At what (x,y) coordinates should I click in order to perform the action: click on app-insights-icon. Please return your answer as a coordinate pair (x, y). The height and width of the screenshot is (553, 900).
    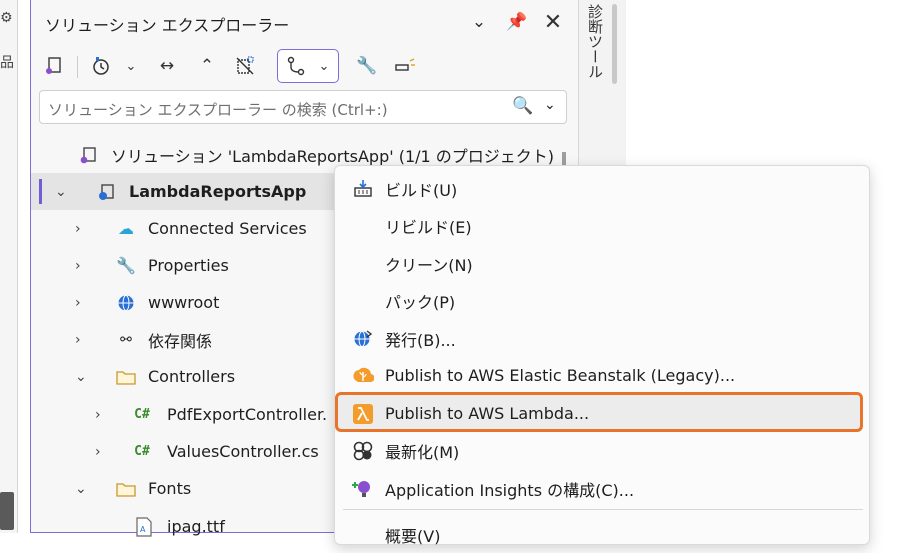
    Looking at the image, I should click on (363, 489).